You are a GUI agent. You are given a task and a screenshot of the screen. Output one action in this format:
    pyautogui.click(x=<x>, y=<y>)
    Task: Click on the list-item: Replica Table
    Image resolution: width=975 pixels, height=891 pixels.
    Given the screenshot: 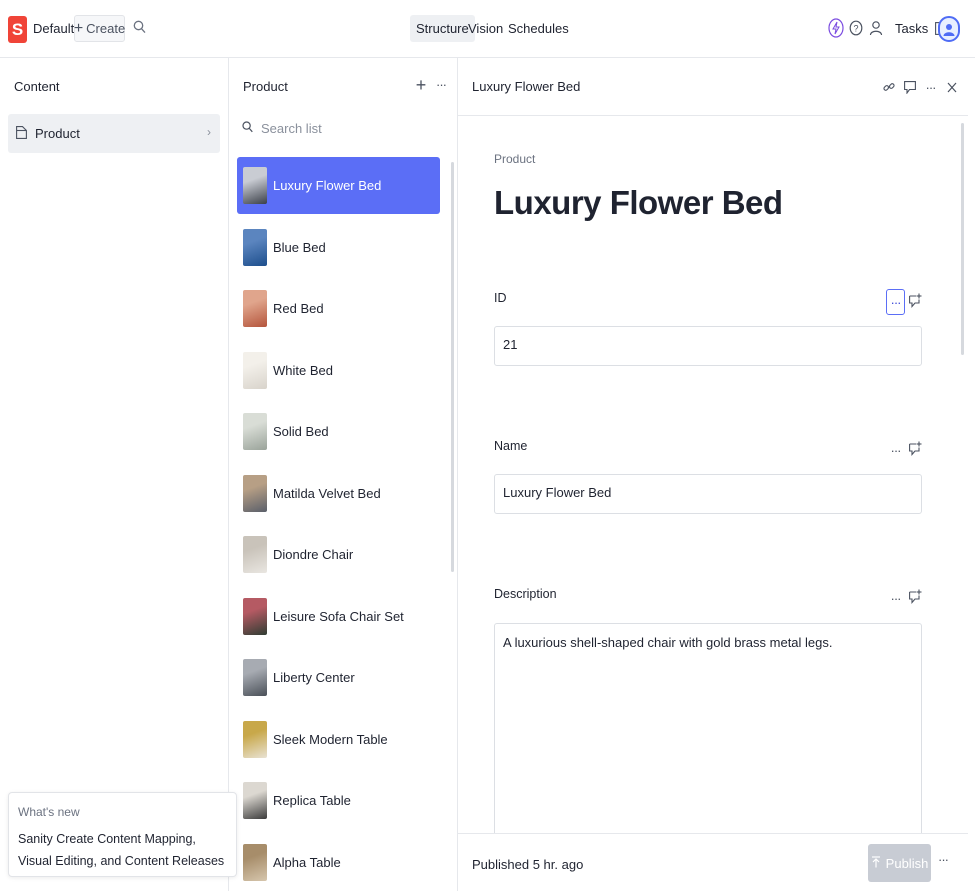 What is the action you would take?
    pyautogui.click(x=338, y=800)
    